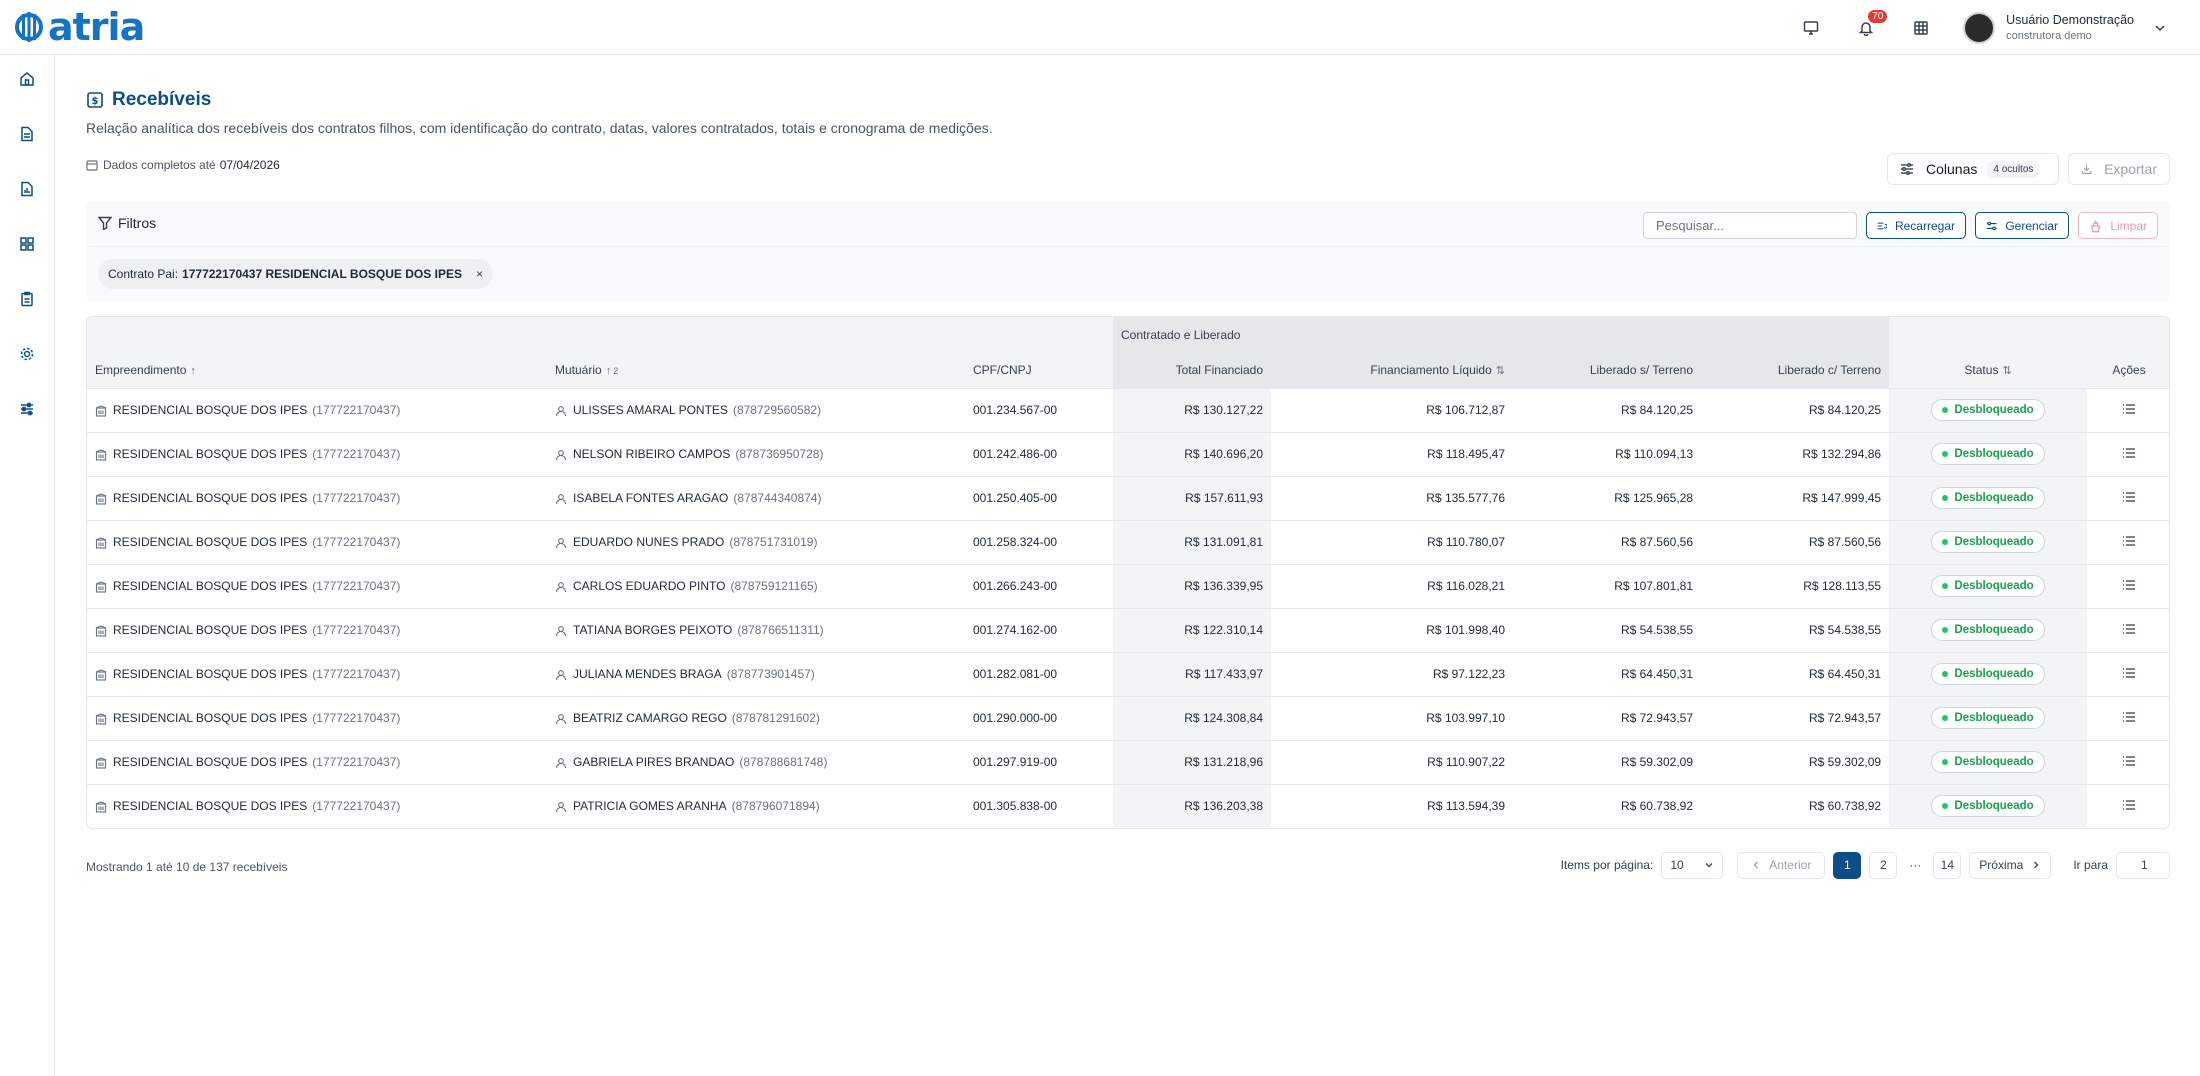 Image resolution: width=2200 pixels, height=1076 pixels. I want to click on sort-both-icon: ⇅, so click(1500, 371).